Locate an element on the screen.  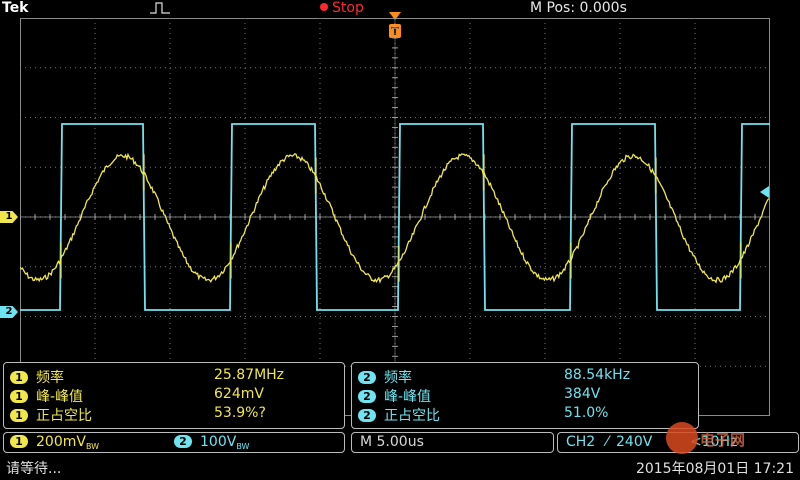
ch1-scale: 1 200mVBW is located at coordinates (54, 442).